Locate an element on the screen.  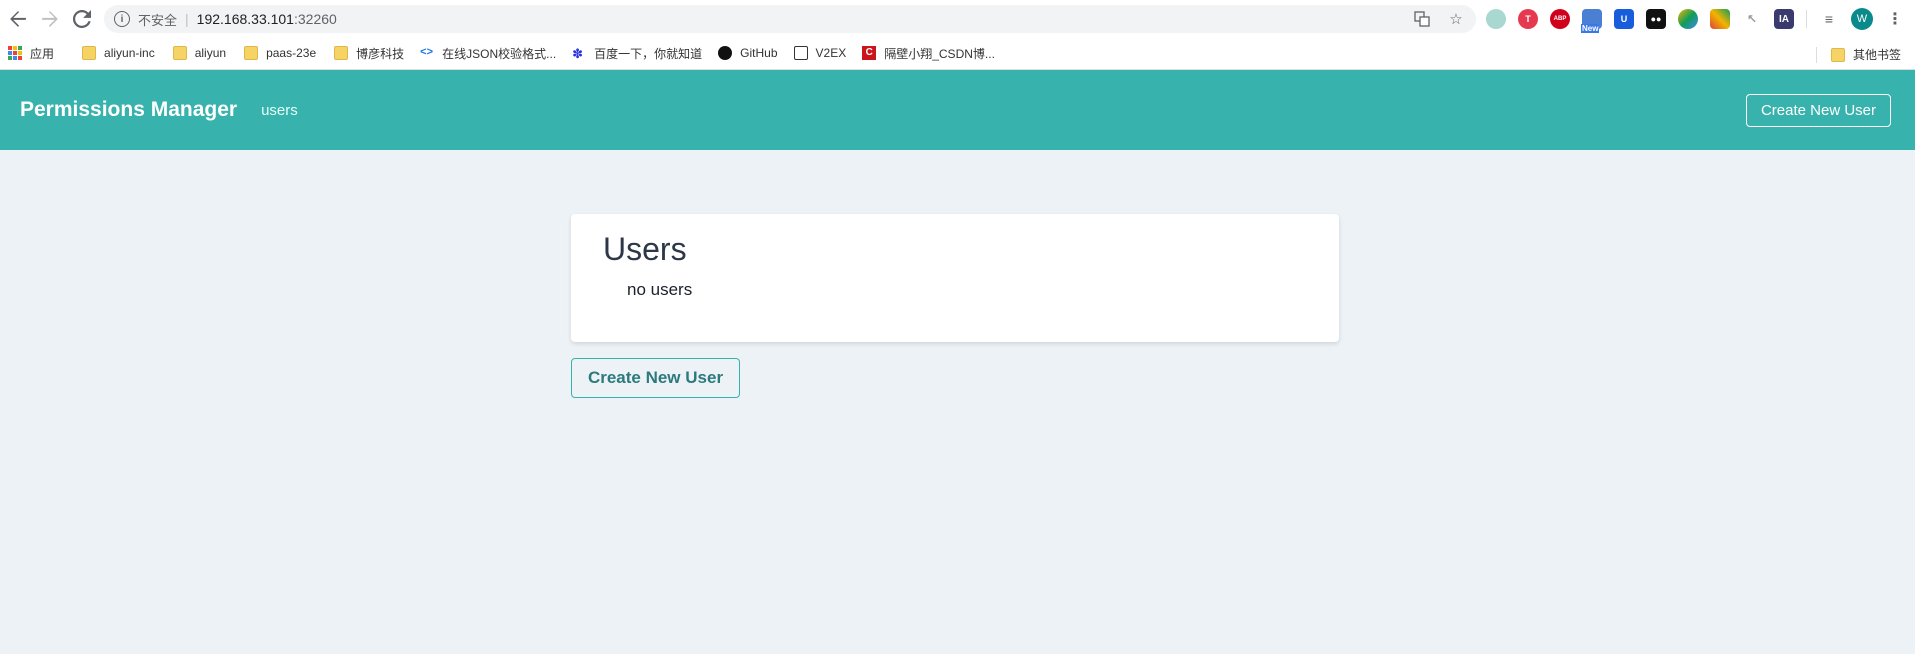
reload-icon is located at coordinates (82, 19).